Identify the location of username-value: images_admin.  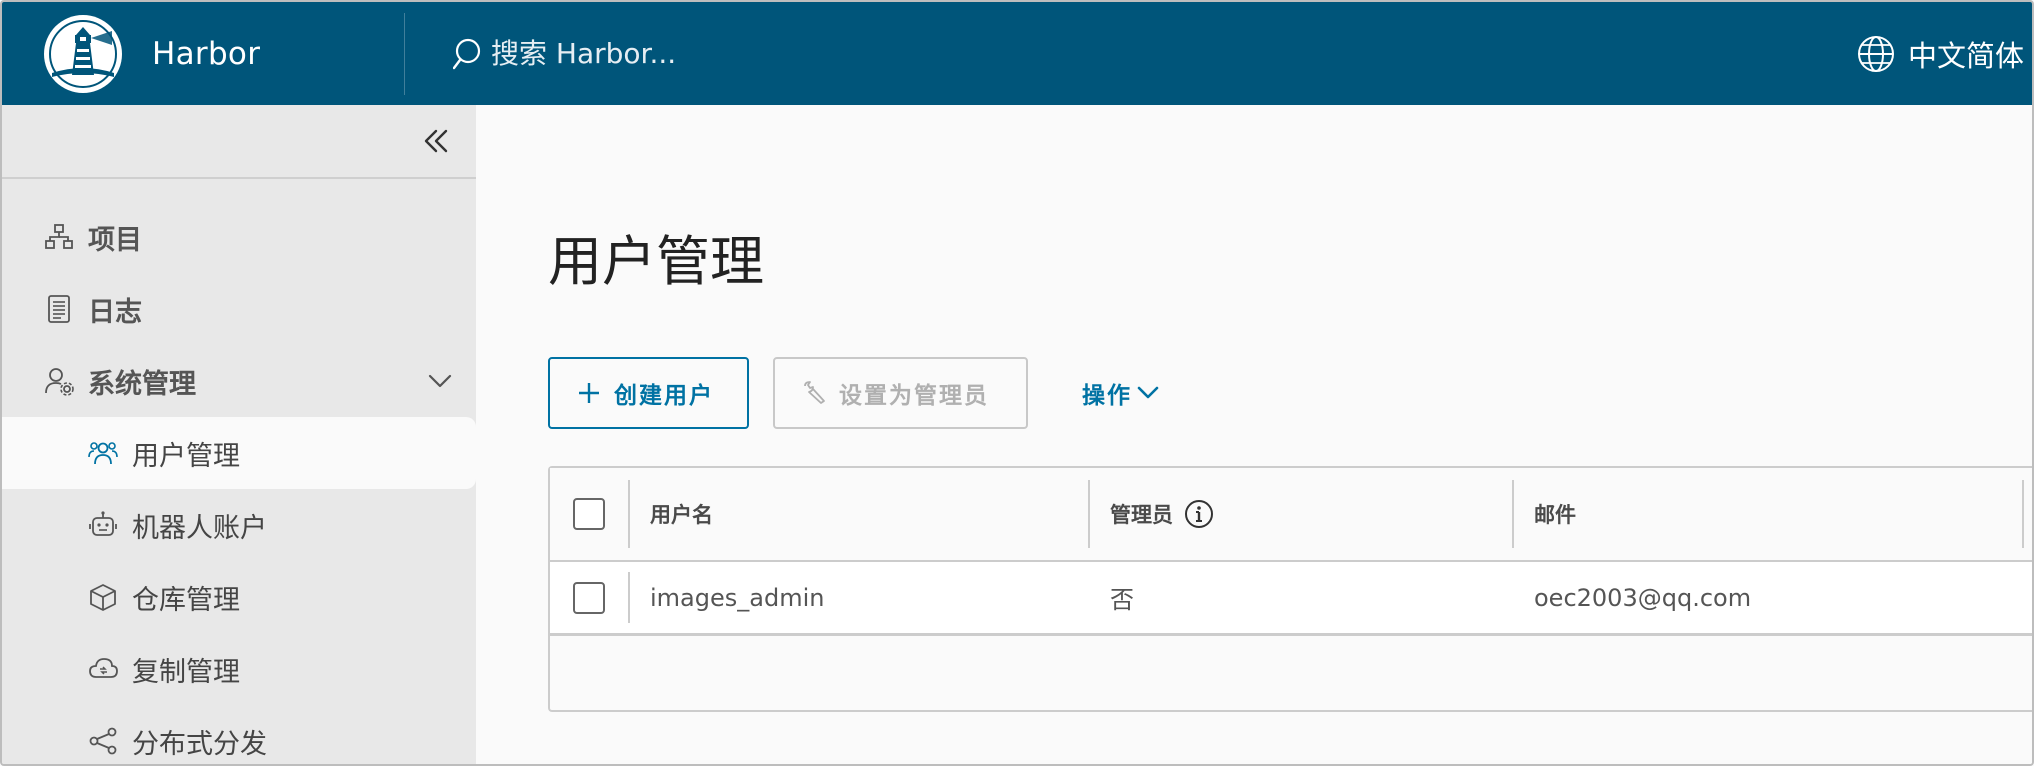
(737, 597).